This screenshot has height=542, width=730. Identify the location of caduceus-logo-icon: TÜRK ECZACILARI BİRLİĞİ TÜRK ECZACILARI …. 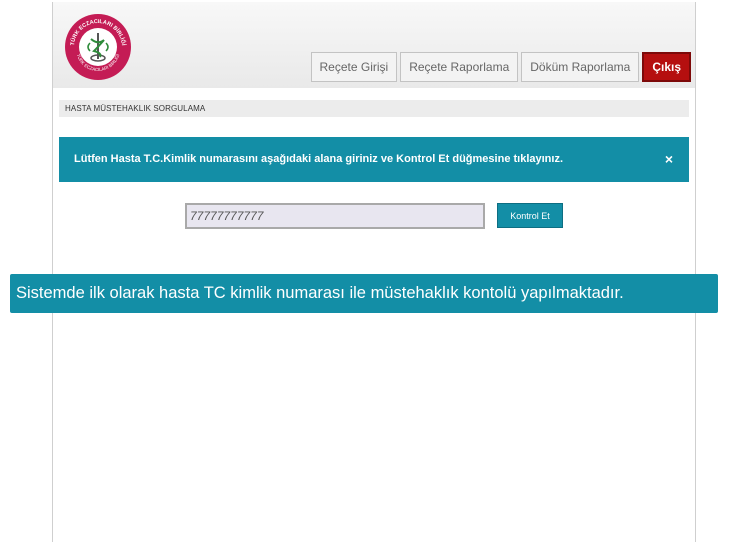
(98, 47).